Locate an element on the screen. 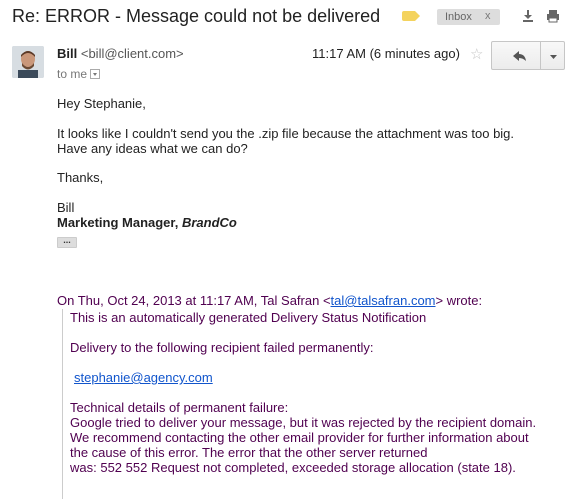  reply-button is located at coordinates (516, 55).